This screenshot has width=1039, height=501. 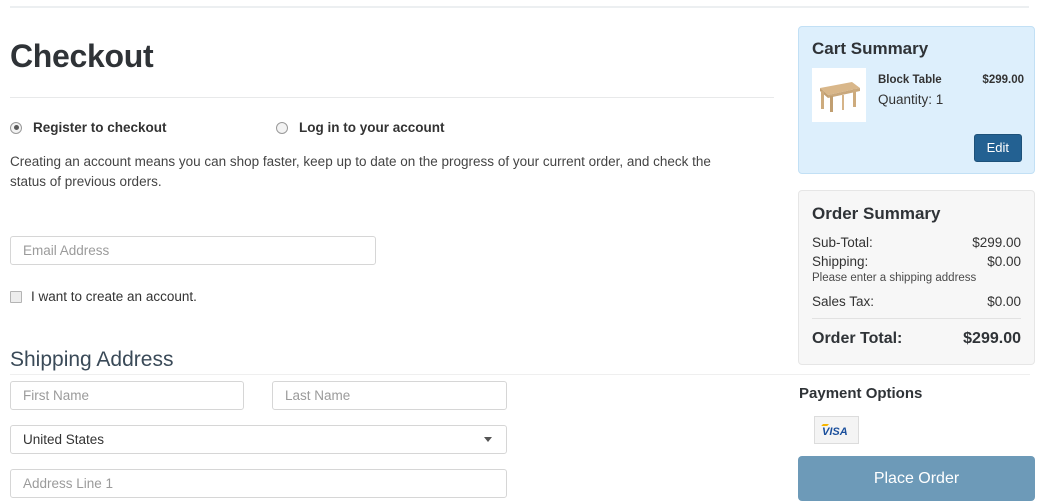 What do you see at coordinates (1004, 301) in the screenshot?
I see `order-row-sales-tax-value: $0.00` at bounding box center [1004, 301].